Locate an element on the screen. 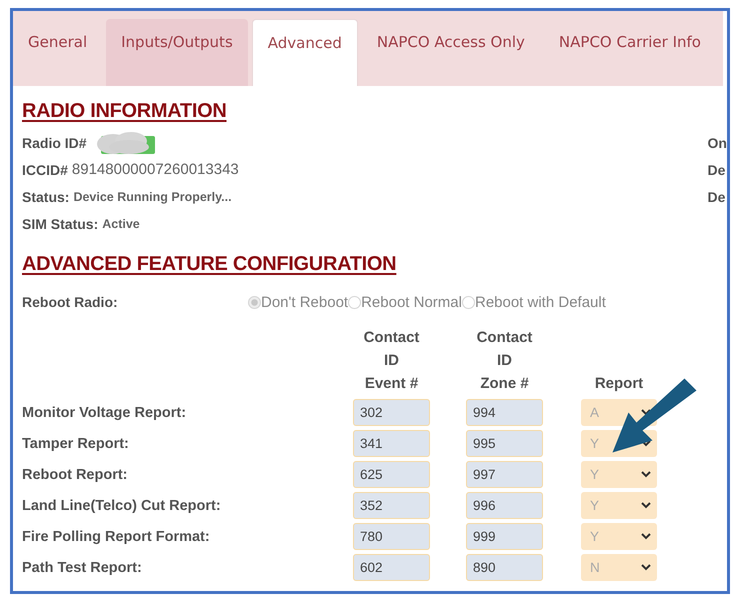 The width and height of the screenshot is (740, 609). zone-input: 997 is located at coordinates (504, 474).